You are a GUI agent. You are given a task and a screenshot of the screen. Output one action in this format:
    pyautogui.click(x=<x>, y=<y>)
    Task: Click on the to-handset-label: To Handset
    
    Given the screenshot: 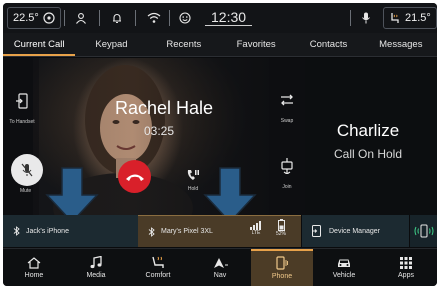 What is the action you would take?
    pyautogui.click(x=22, y=122)
    